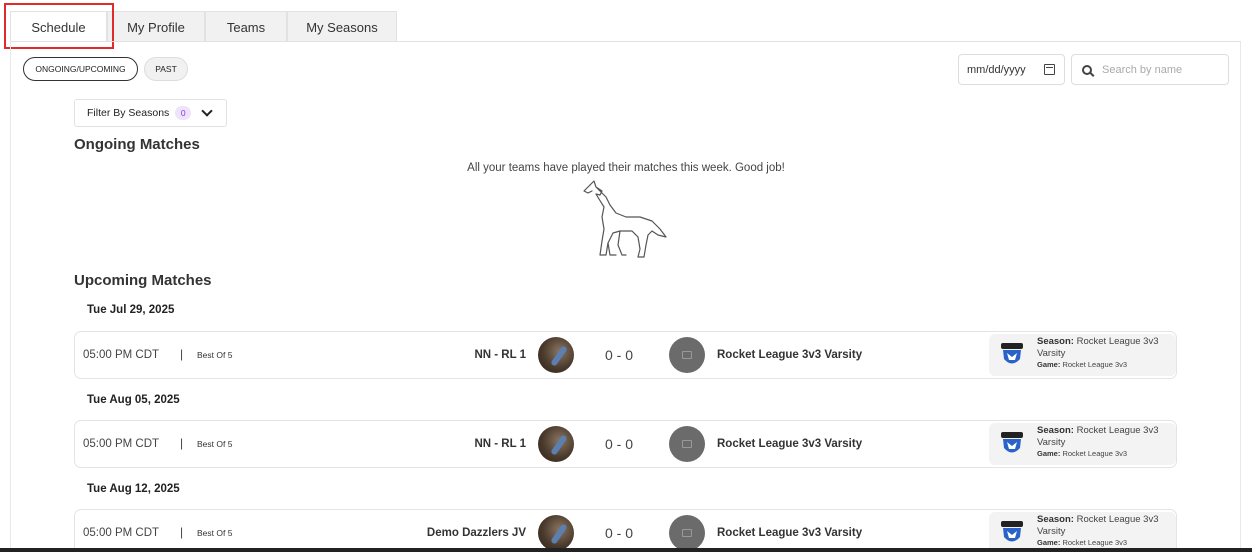 The width and height of the screenshot is (1252, 552). I want to click on date-field: mm/dd/yyyy, so click(1011, 69).